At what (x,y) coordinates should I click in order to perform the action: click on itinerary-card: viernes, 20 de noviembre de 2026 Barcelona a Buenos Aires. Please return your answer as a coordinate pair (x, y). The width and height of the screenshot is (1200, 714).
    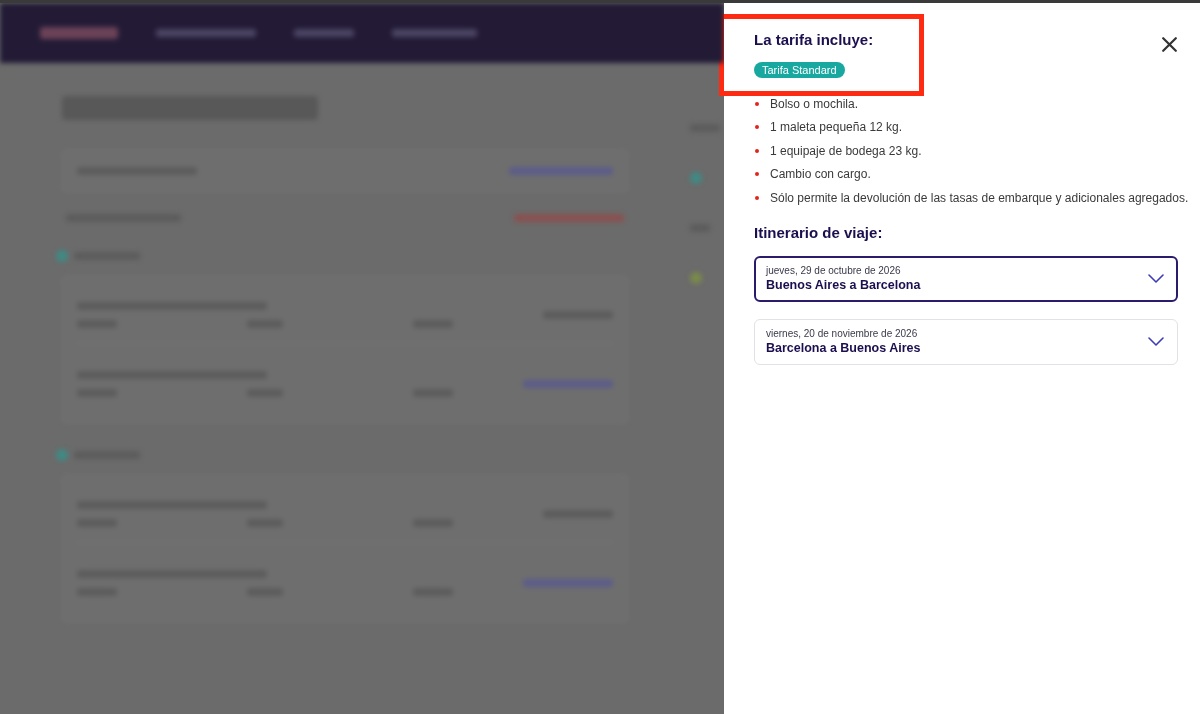
    Looking at the image, I should click on (966, 341).